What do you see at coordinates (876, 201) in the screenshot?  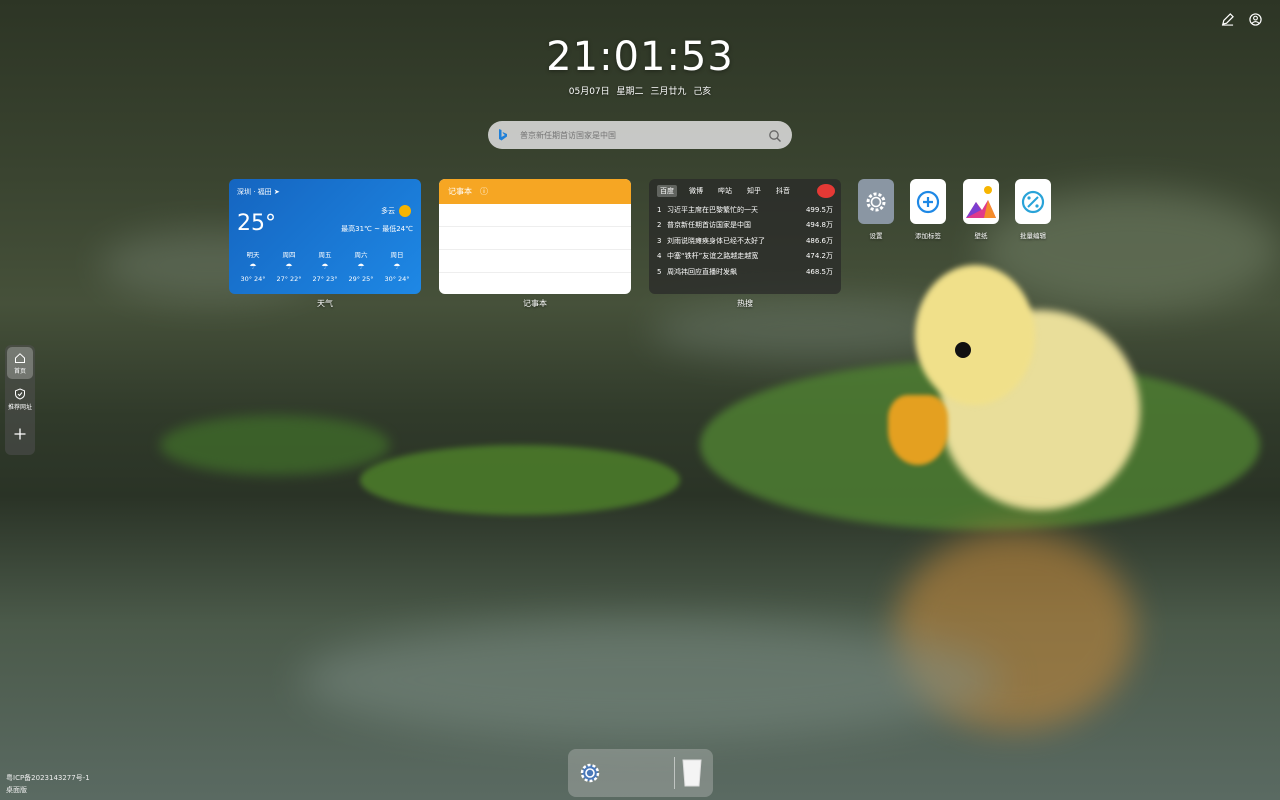 I see `gear-icon` at bounding box center [876, 201].